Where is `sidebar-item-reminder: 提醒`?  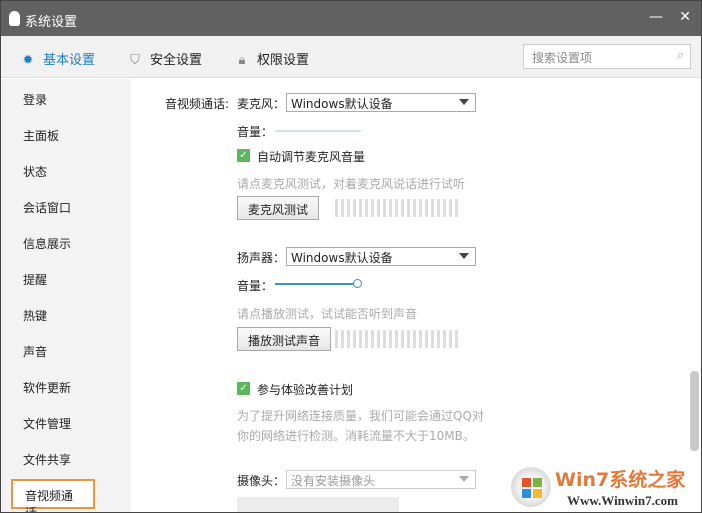
sidebar-item-reminder: 提醒 is located at coordinates (53, 280).